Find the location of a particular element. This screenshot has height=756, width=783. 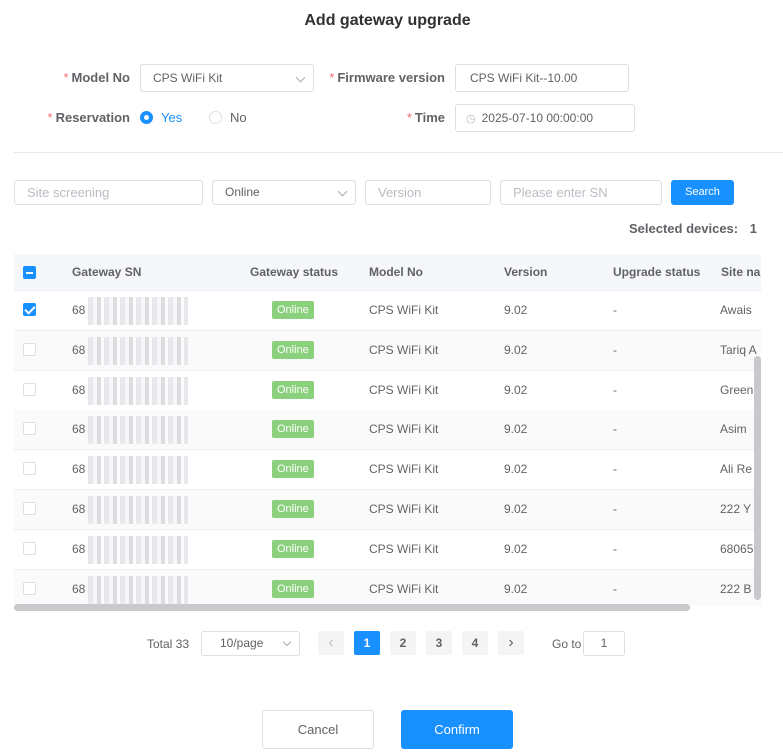

table-row: 68 Online CPS WiFi Kit 9.02 - 68065 is located at coordinates (387, 550).